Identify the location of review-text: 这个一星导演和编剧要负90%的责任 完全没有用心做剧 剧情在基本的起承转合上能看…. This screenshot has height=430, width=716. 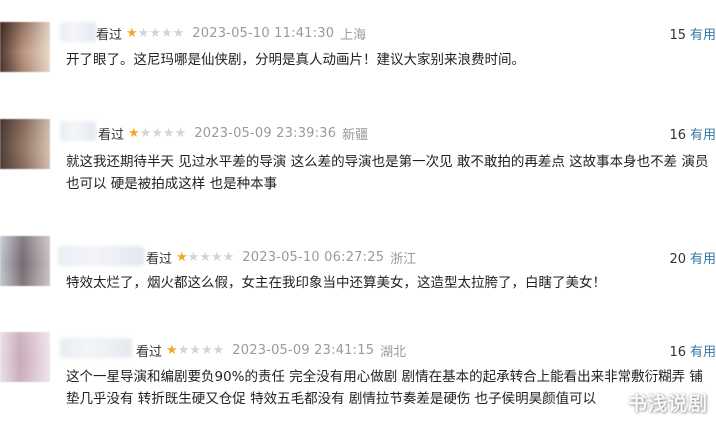
(384, 388).